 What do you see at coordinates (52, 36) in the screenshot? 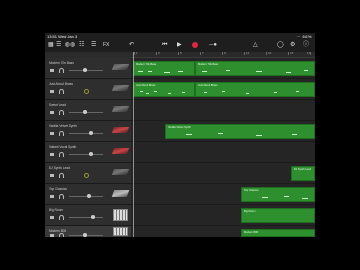
I see `status-time: 13:51` at bounding box center [52, 36].